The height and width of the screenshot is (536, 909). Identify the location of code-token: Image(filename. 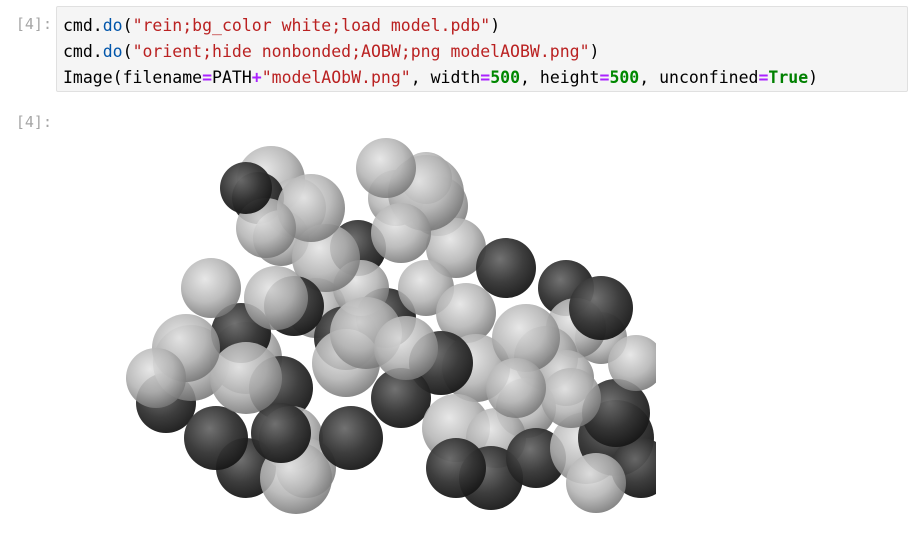
(133, 77).